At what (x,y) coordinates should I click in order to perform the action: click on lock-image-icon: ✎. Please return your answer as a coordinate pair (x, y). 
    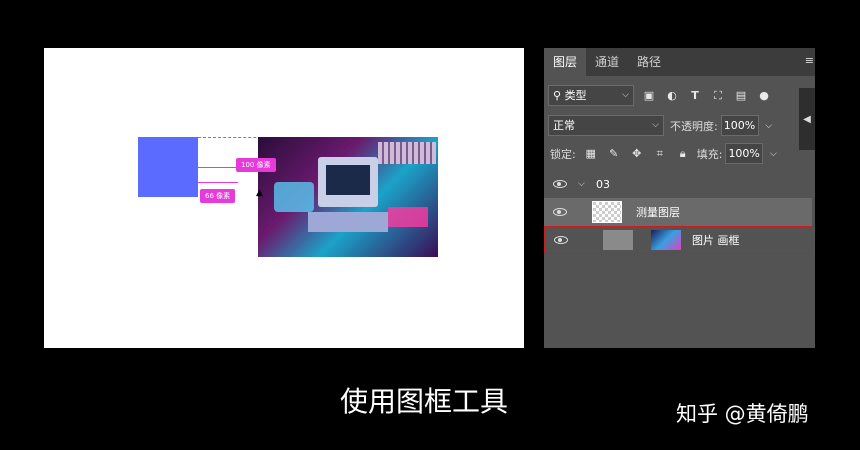
    Looking at the image, I should click on (614, 154).